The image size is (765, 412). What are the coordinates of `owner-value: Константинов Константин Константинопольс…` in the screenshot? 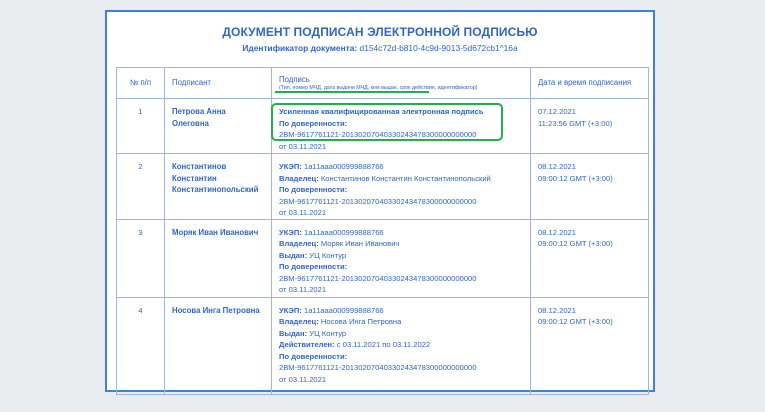 It's located at (405, 178).